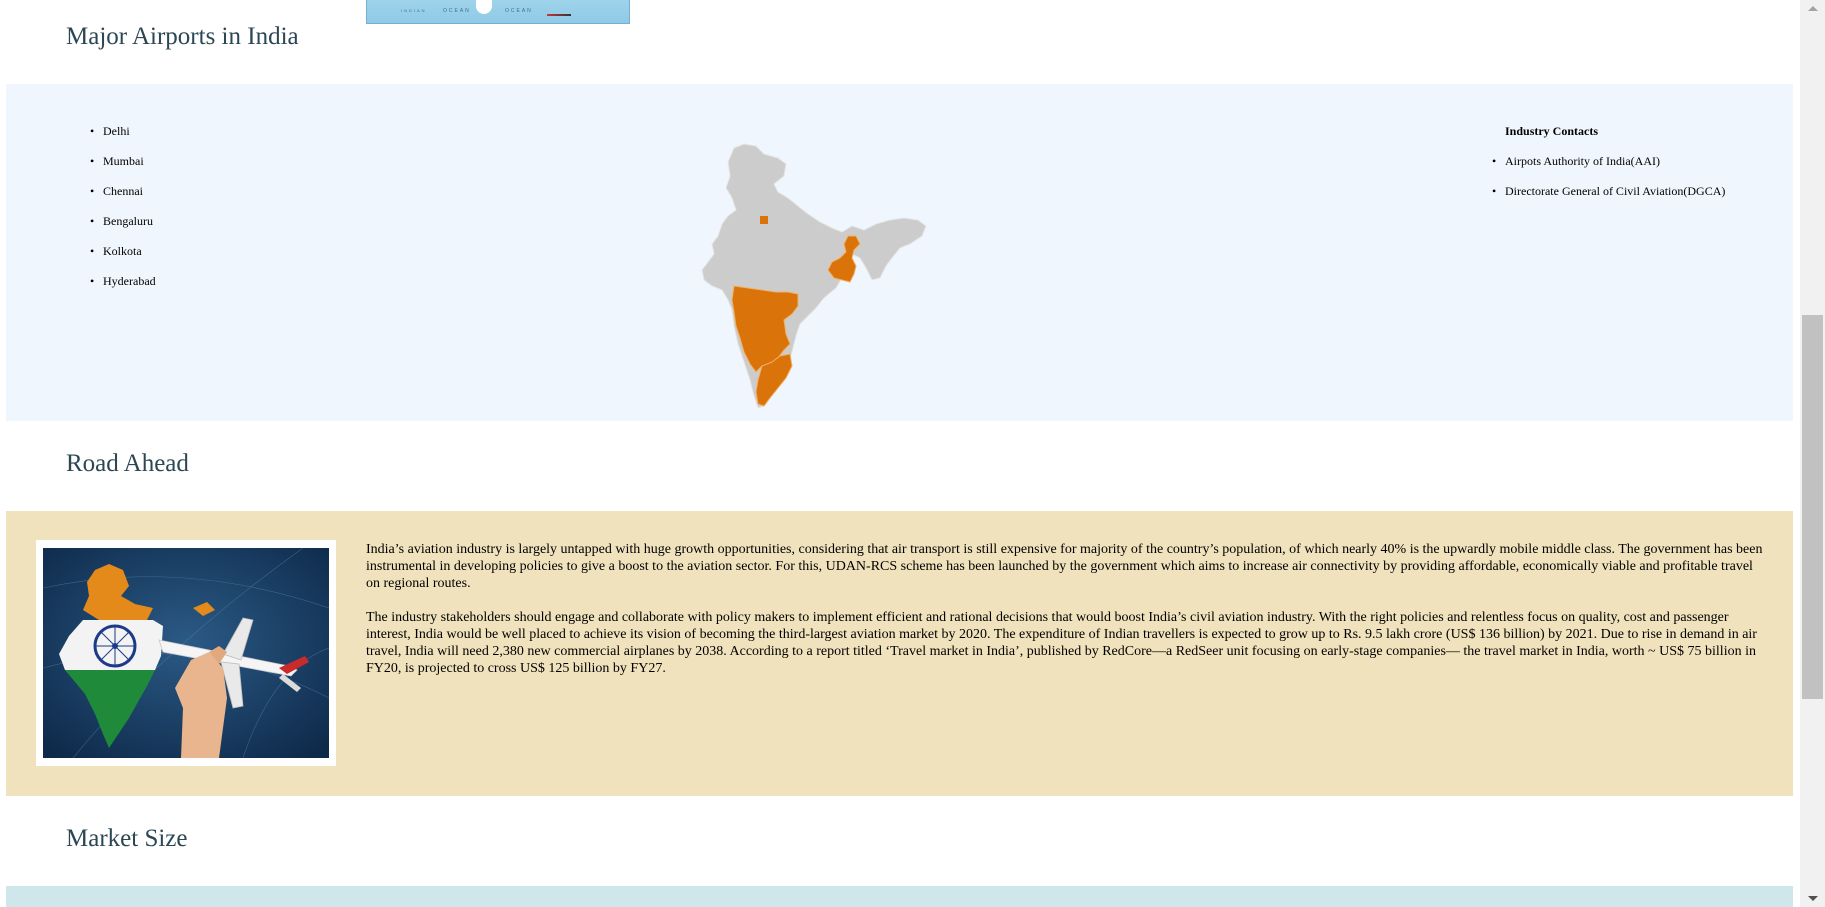  I want to click on list-item: Airpots Authority of India(AAI), so click(1638, 169).